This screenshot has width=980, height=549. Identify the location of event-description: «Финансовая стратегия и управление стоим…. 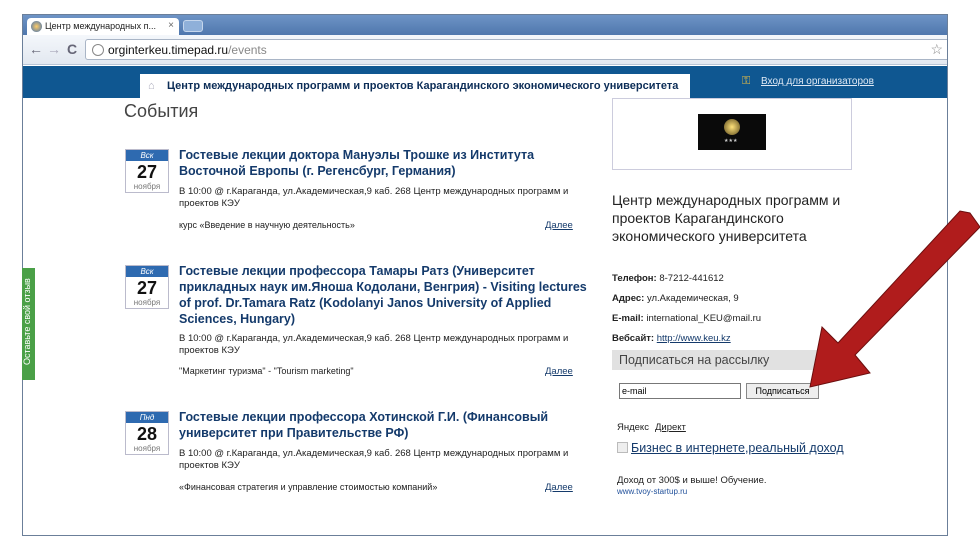
(308, 487).